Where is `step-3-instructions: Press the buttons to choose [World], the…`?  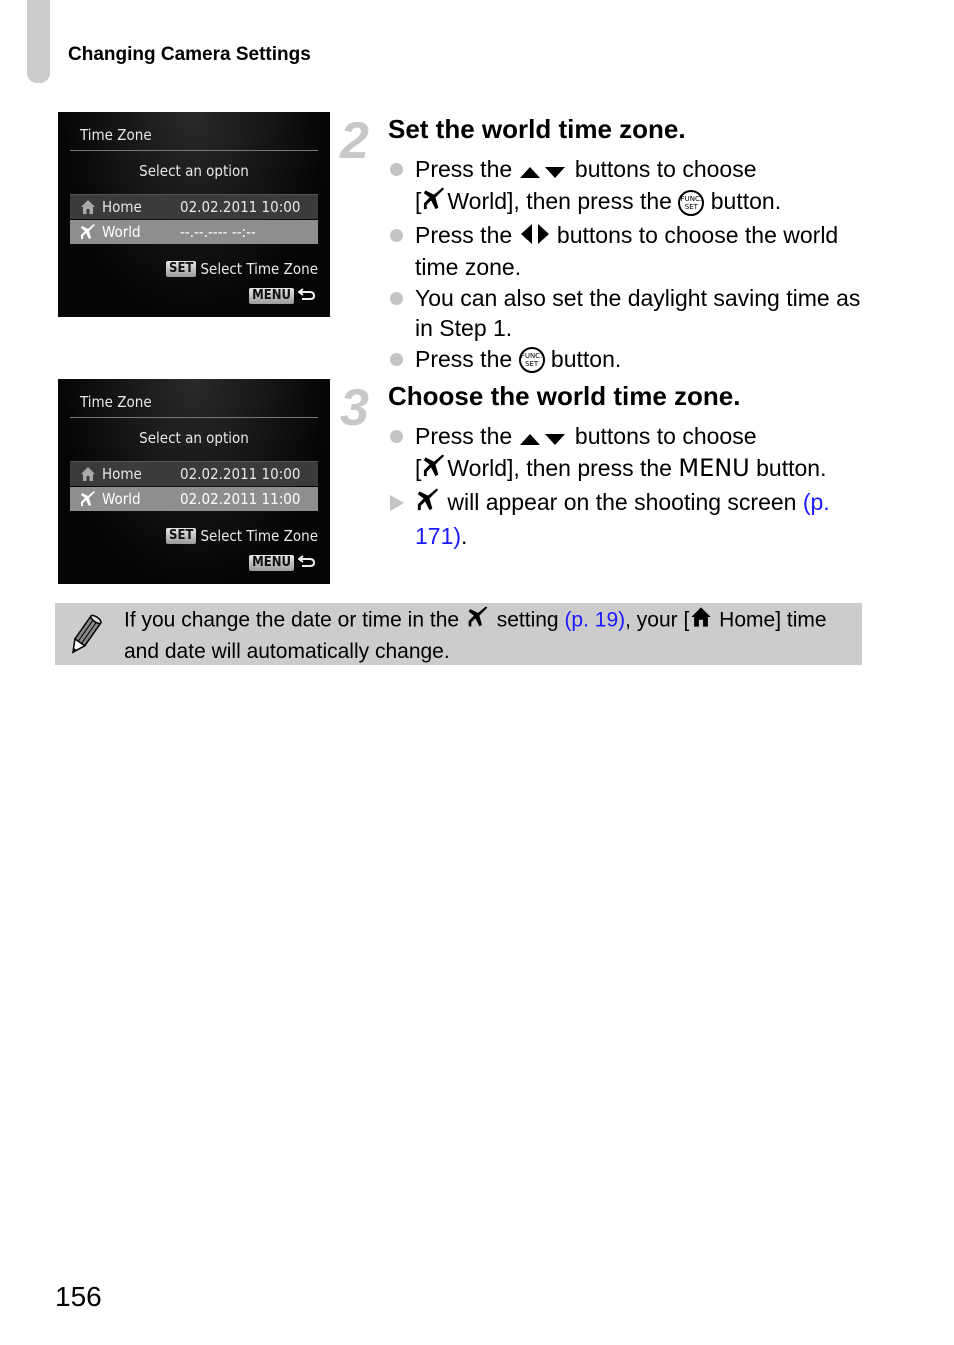
step-3-instructions: Press the buttons to choose [World], the… is located at coordinates (628, 486).